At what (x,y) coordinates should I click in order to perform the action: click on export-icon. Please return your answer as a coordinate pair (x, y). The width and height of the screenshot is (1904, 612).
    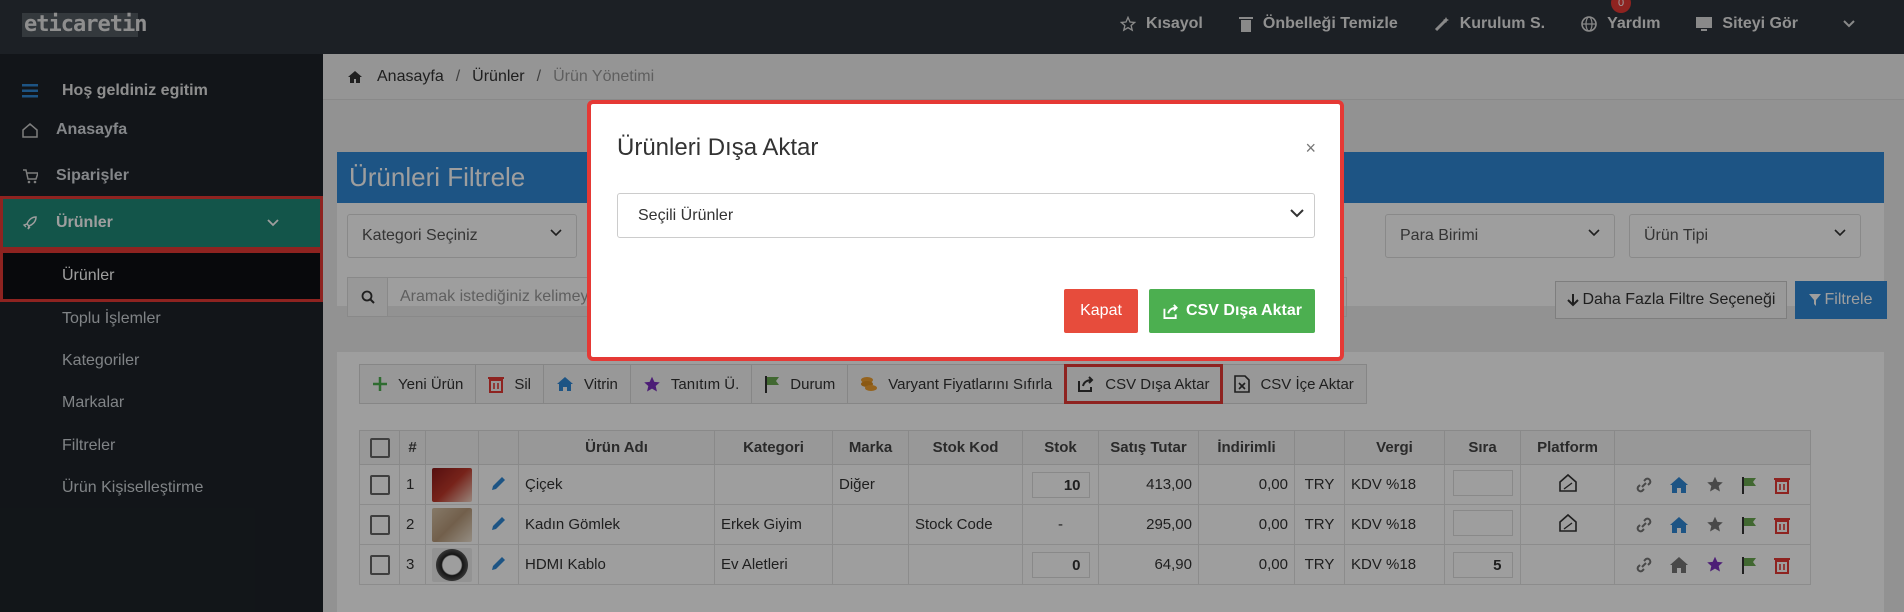
    Looking at the image, I should click on (1170, 311).